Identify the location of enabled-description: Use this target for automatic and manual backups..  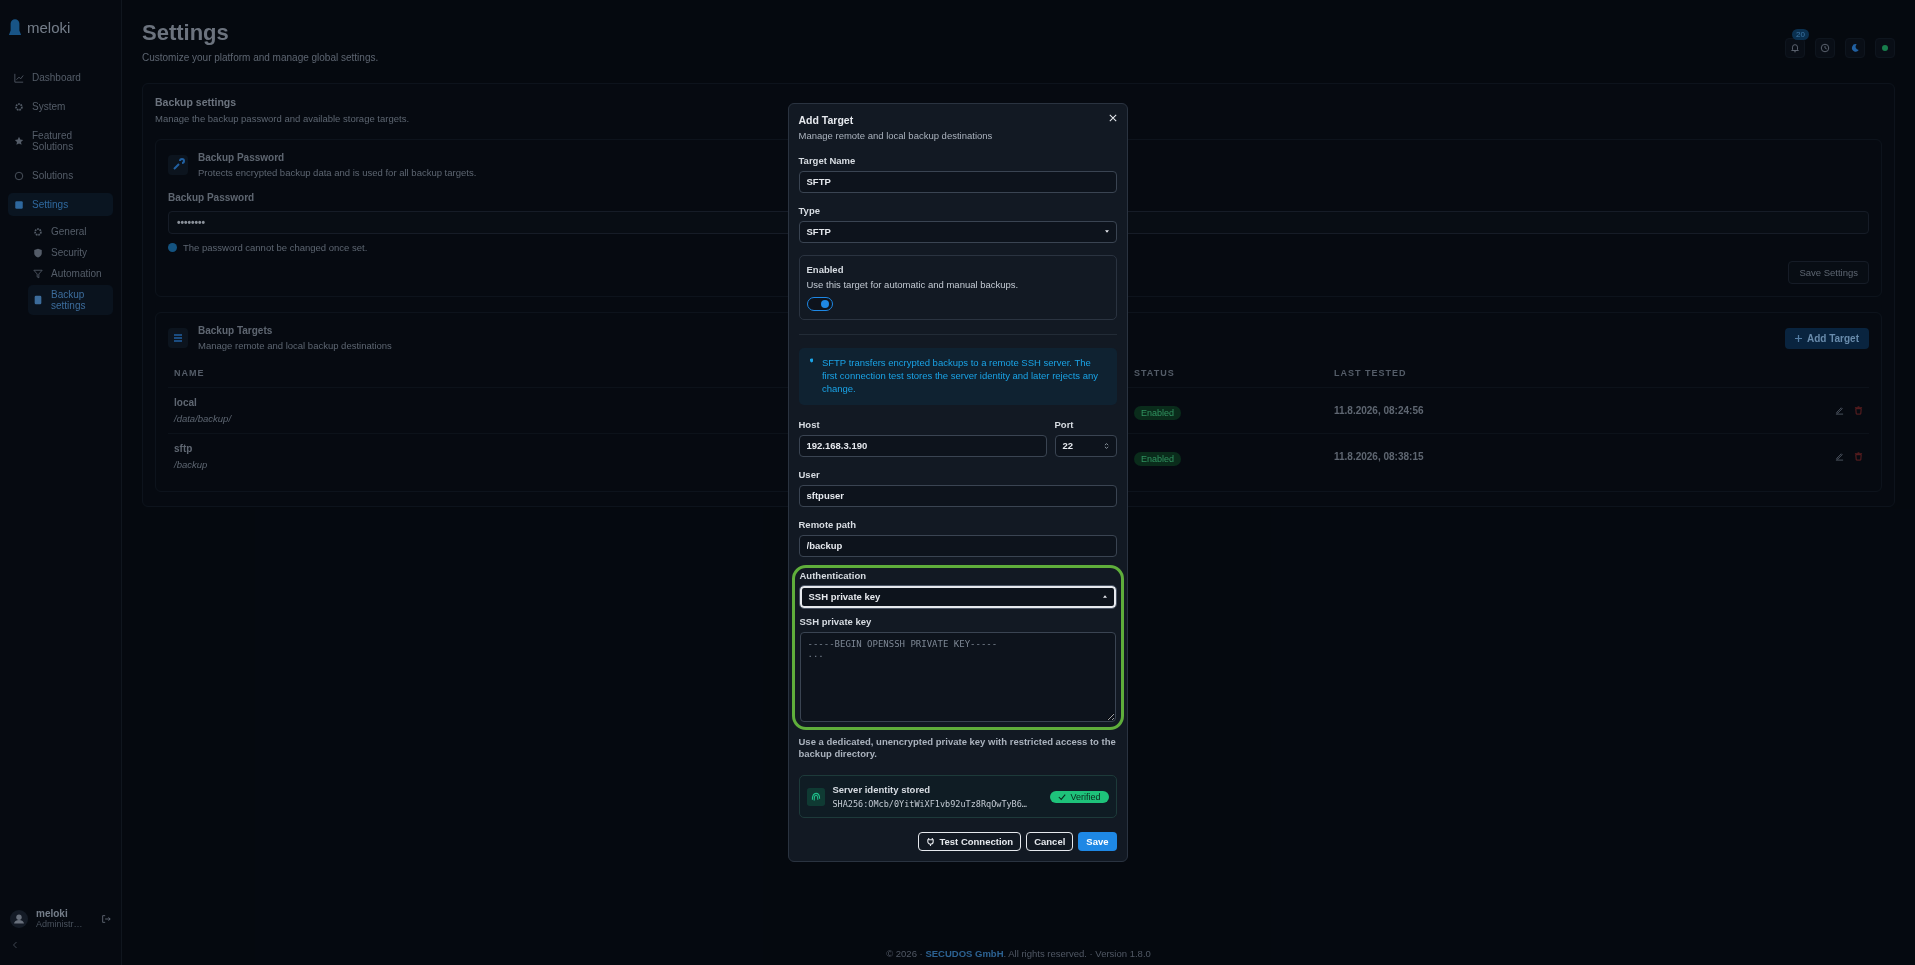
(913, 284).